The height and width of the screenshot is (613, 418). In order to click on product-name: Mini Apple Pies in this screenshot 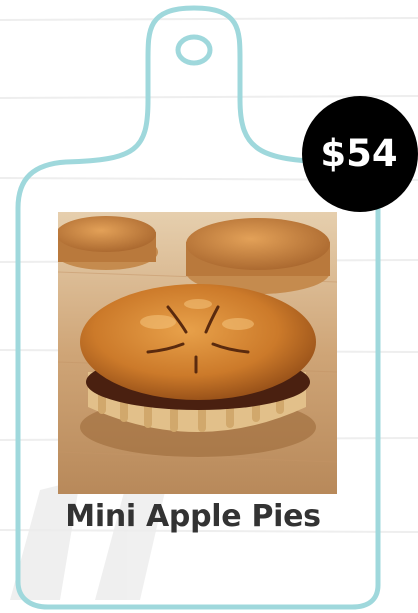, I will do `click(193, 516)`.